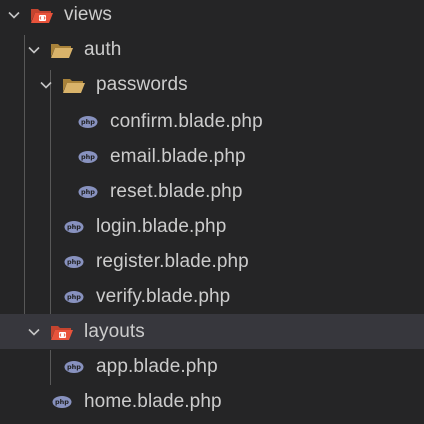 The height and width of the screenshot is (424, 424). I want to click on tree-item-email-file: php email.blade.php, so click(212, 156).